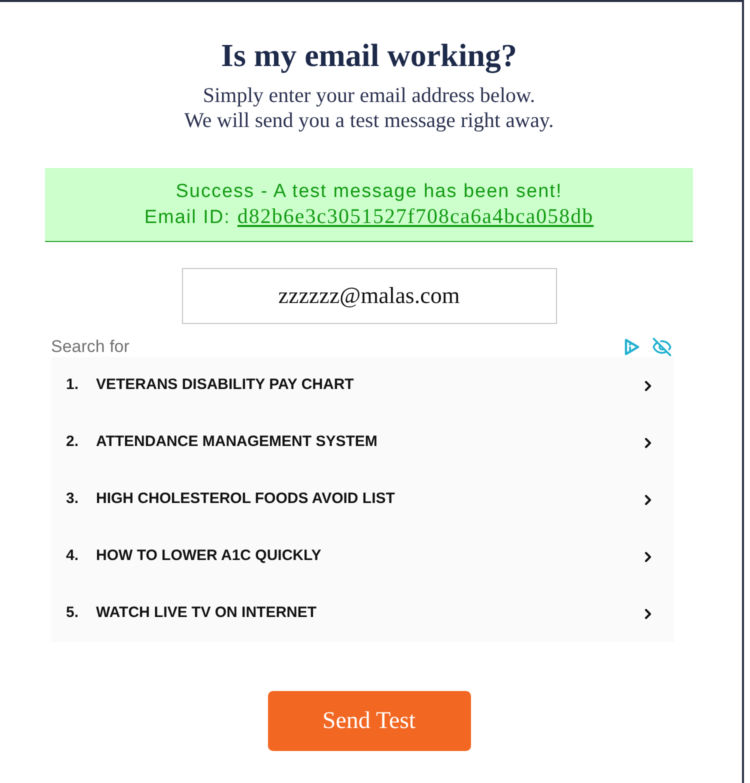 The height and width of the screenshot is (783, 750). Describe the element at coordinates (369, 55) in the screenshot. I see `page-title: Is my email working?` at that location.